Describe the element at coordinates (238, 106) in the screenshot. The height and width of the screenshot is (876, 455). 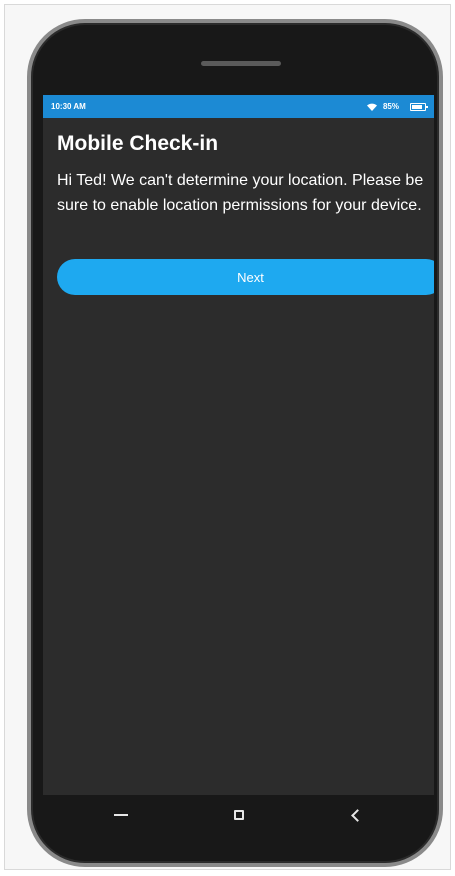
I see `status-bar: 10:30 AM 85%` at that location.